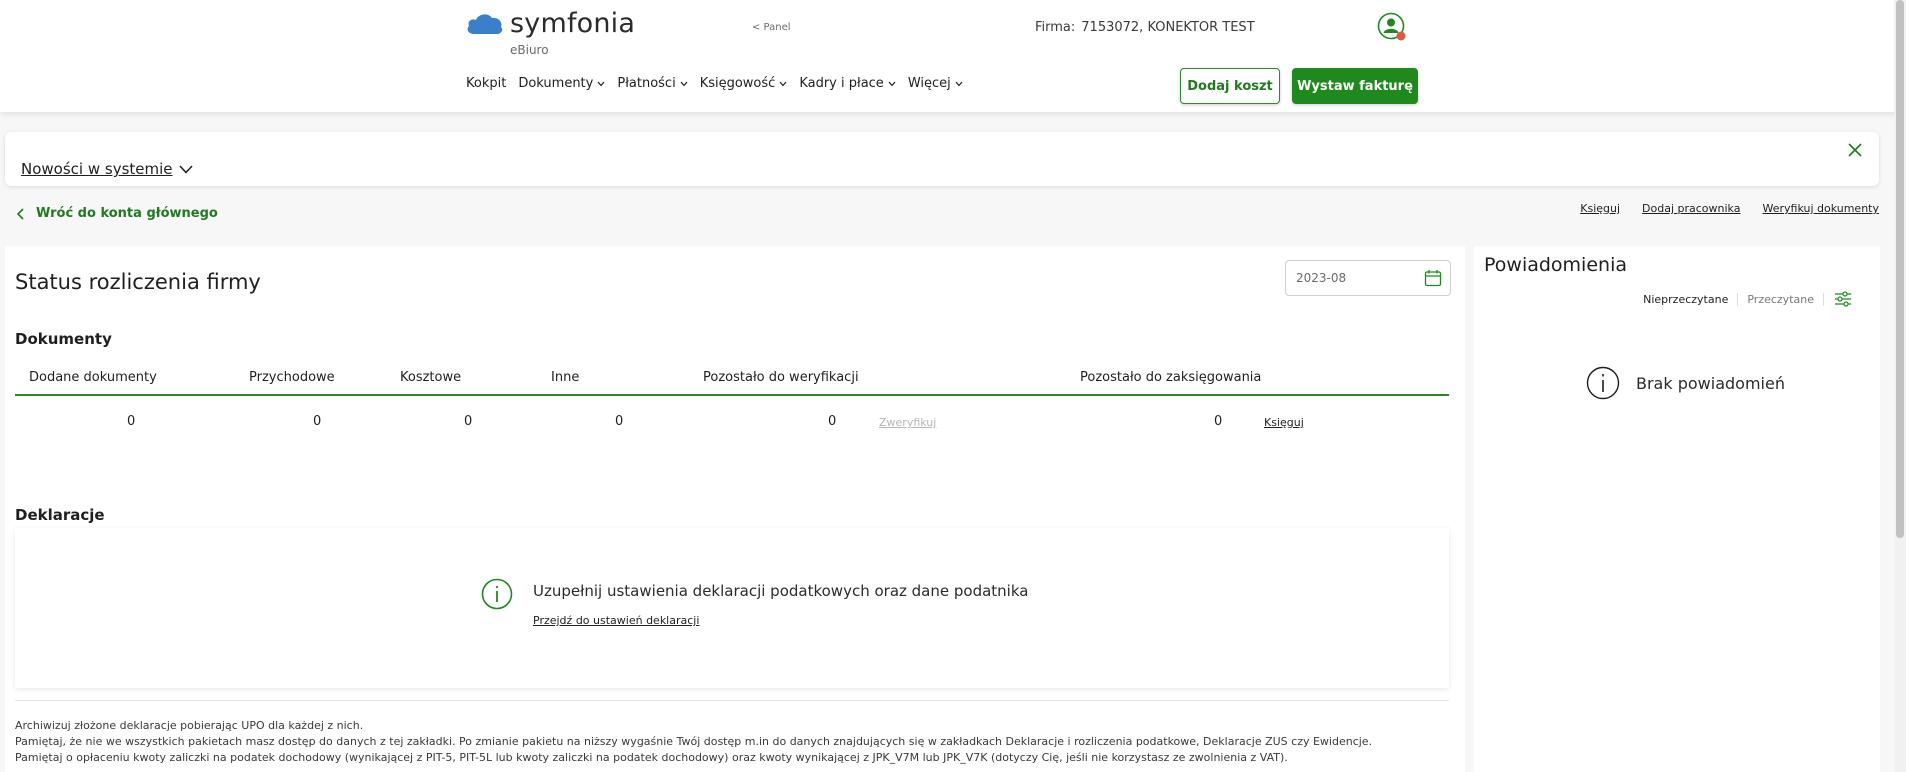 The width and height of the screenshot is (1906, 772). Describe the element at coordinates (929, 83) in the screenshot. I see `nav-label: Więcej` at that location.